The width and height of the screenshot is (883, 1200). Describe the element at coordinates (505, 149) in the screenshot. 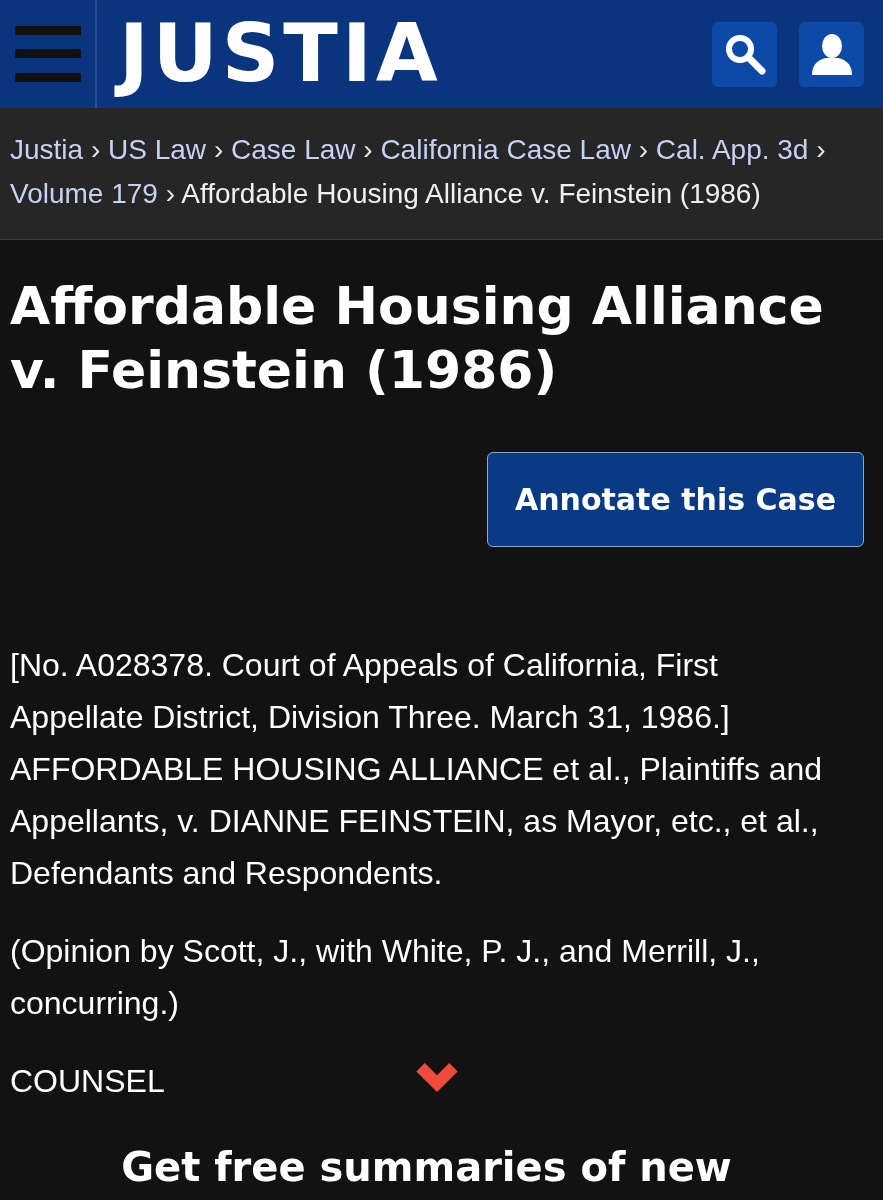

I see `breadcrumb-link: California Case Law` at that location.